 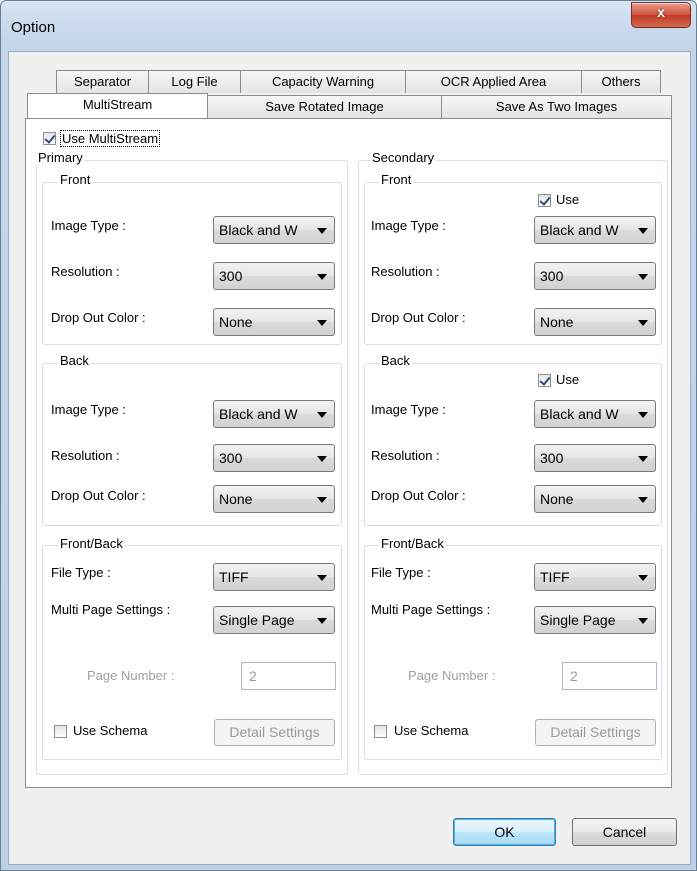 What do you see at coordinates (74, 360) in the screenshot?
I see `primary-back-title: Back` at bounding box center [74, 360].